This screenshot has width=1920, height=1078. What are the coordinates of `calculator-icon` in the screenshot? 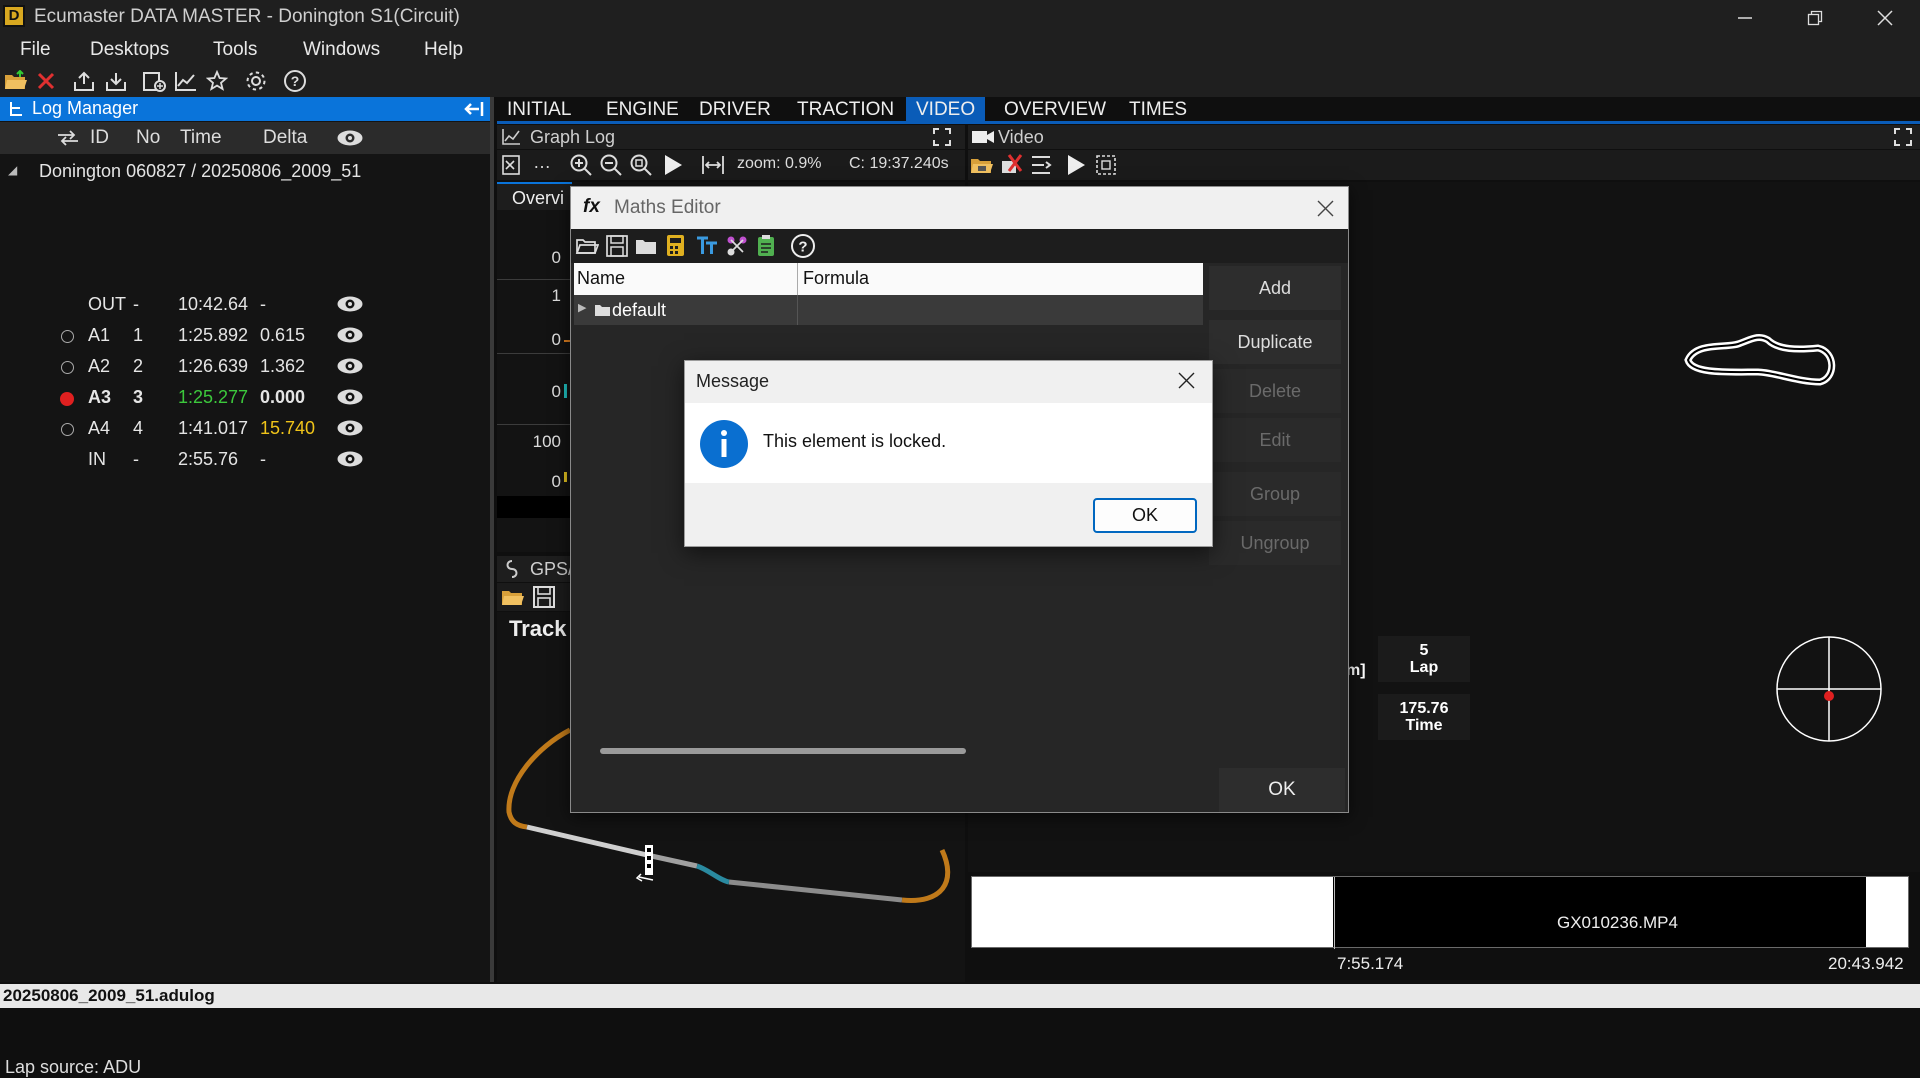 It's located at (676, 246).